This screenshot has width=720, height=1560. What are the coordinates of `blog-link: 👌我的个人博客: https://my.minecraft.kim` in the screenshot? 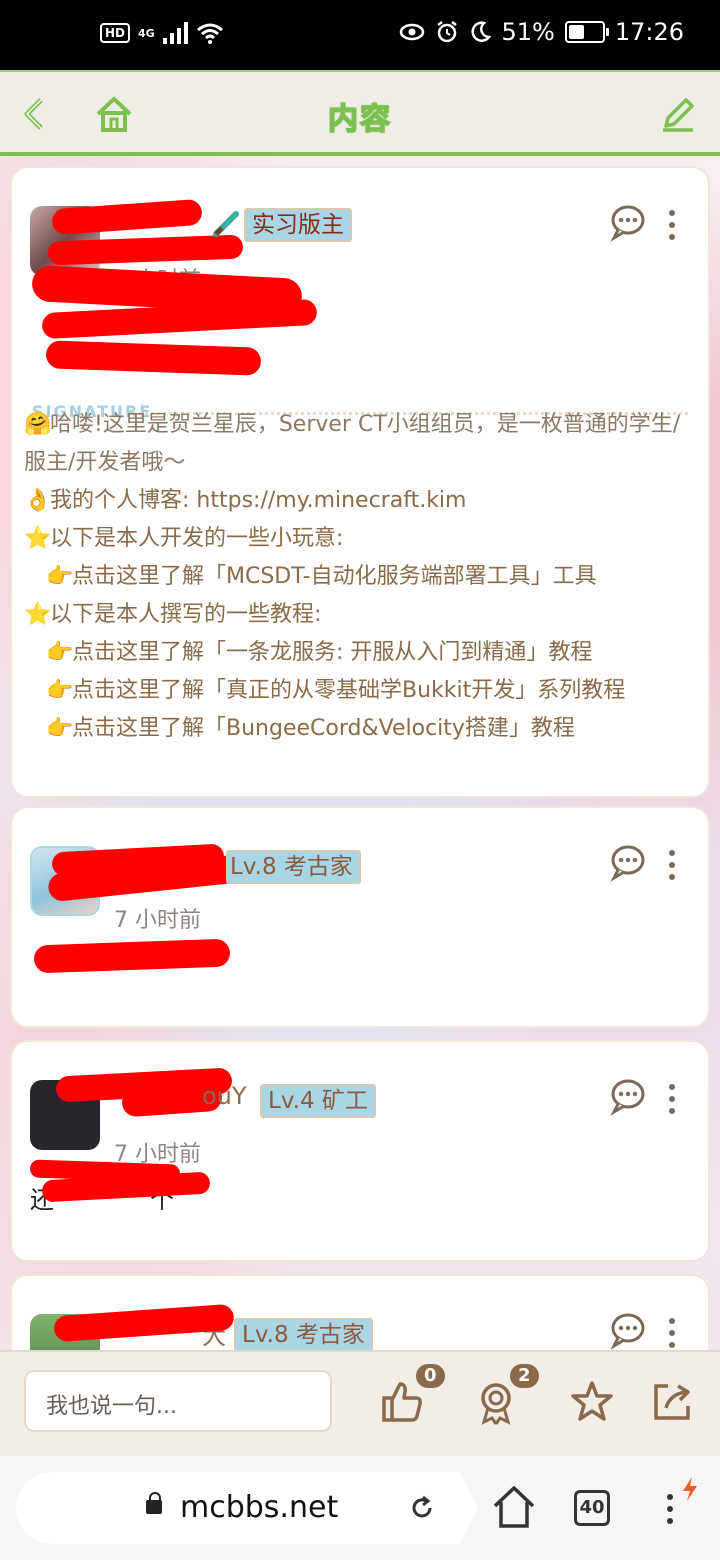 It's located at (360, 501).